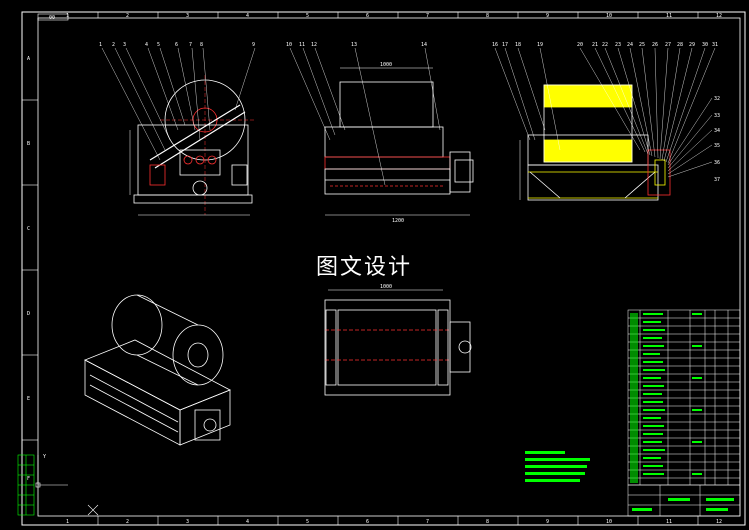 Image resolution: width=749 pixels, height=530 pixels. What do you see at coordinates (557, 466) in the screenshot?
I see `technical-notes-block` at bounding box center [557, 466].